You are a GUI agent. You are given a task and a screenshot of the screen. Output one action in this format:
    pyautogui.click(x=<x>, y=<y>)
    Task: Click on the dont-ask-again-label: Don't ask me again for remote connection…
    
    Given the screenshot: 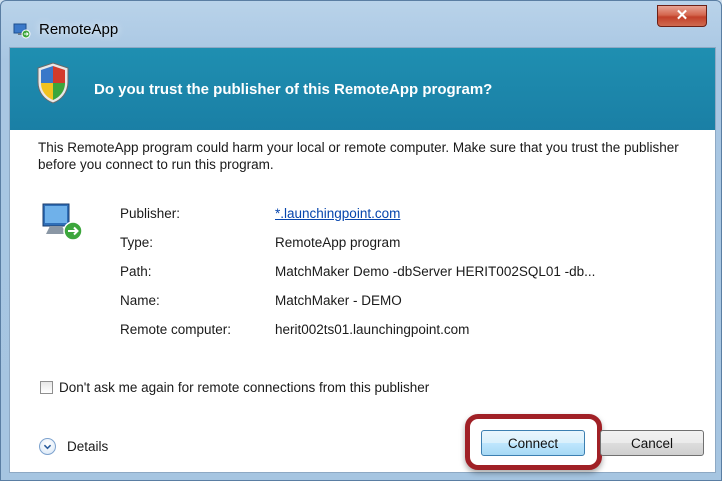 What is the action you would take?
    pyautogui.click(x=244, y=387)
    